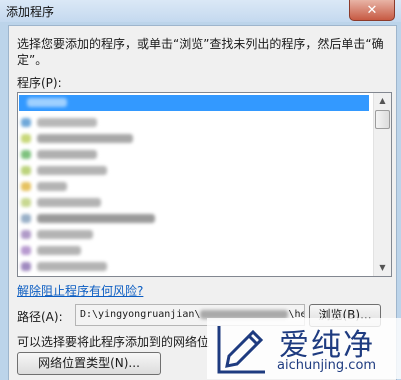 The image size is (401, 380). I want to click on scroll-up-button: ▲, so click(382, 100).